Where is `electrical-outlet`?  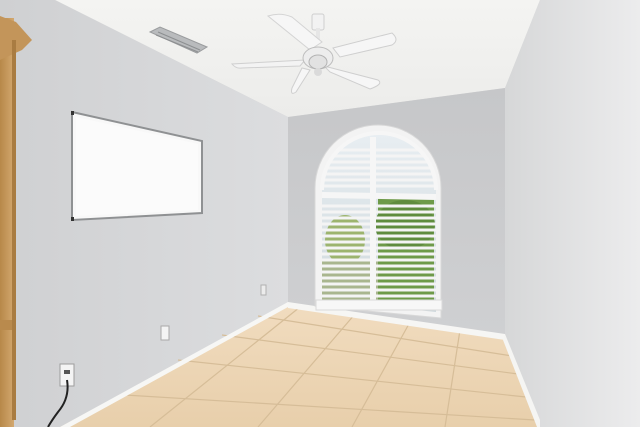
electrical-outlet is located at coordinates (165, 333).